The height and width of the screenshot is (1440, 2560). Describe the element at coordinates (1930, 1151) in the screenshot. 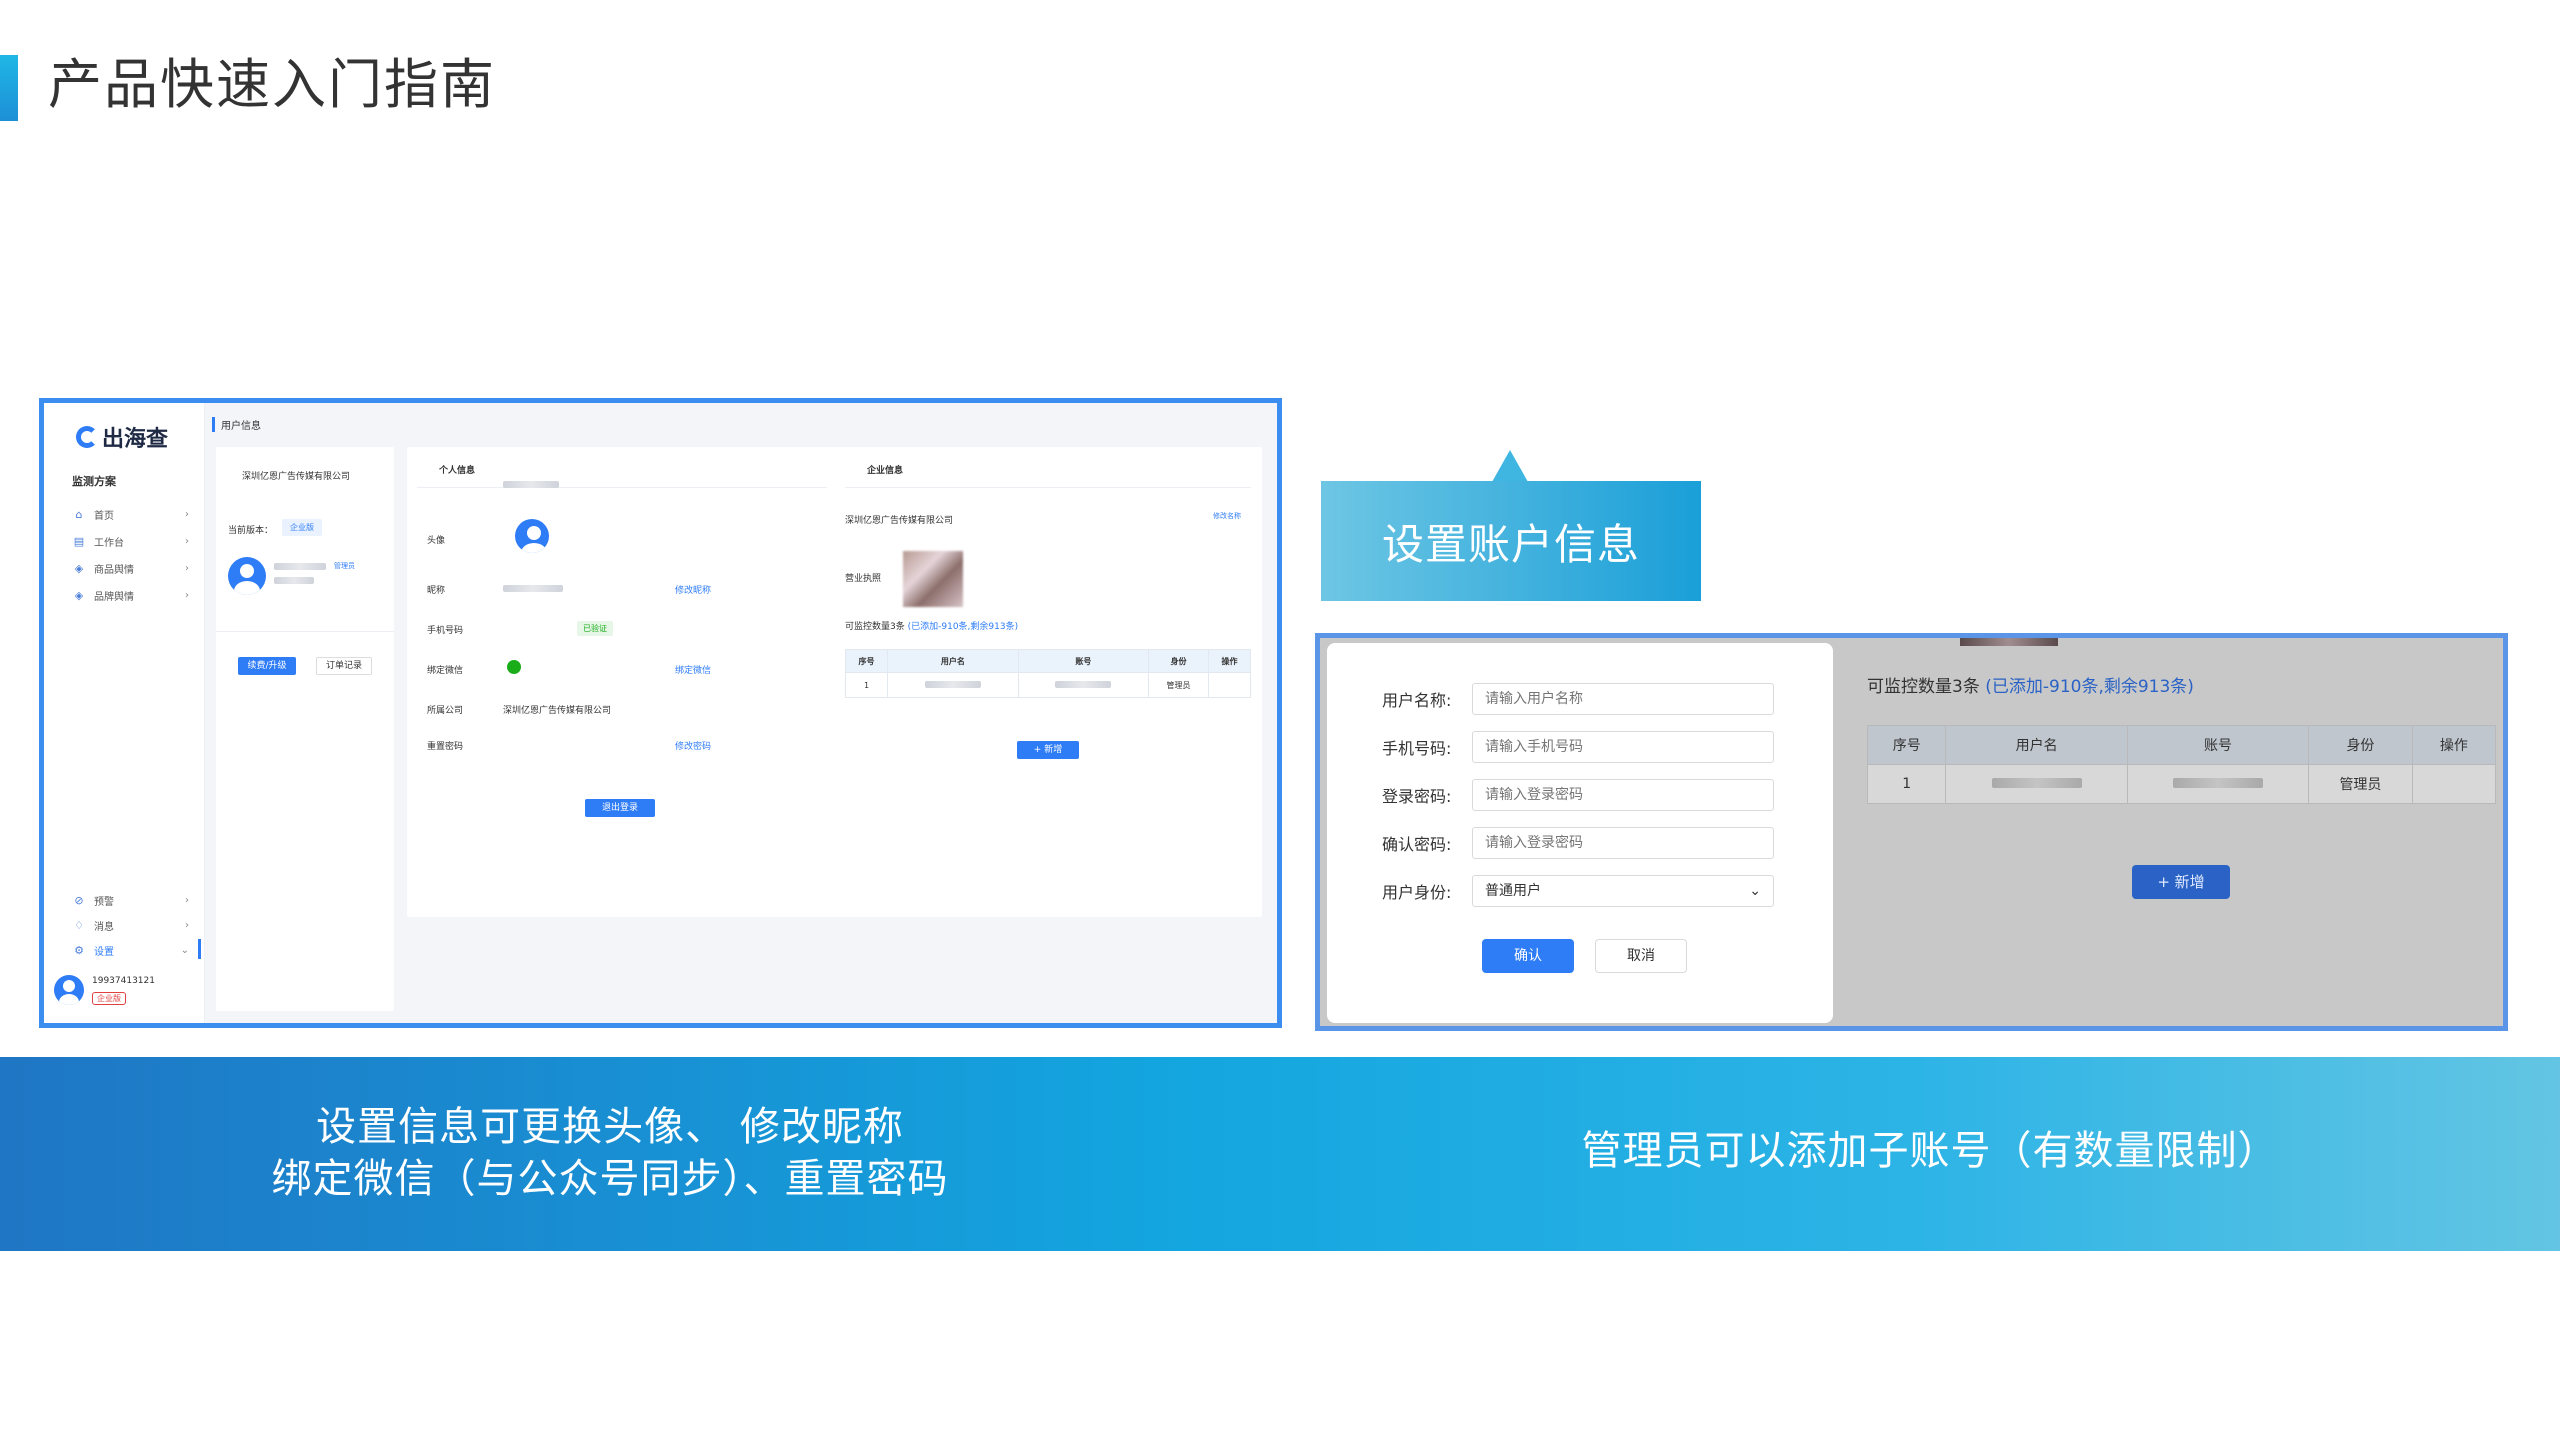

I see `caption-right: 管理员可以添加子账号（有数量限制）` at that location.